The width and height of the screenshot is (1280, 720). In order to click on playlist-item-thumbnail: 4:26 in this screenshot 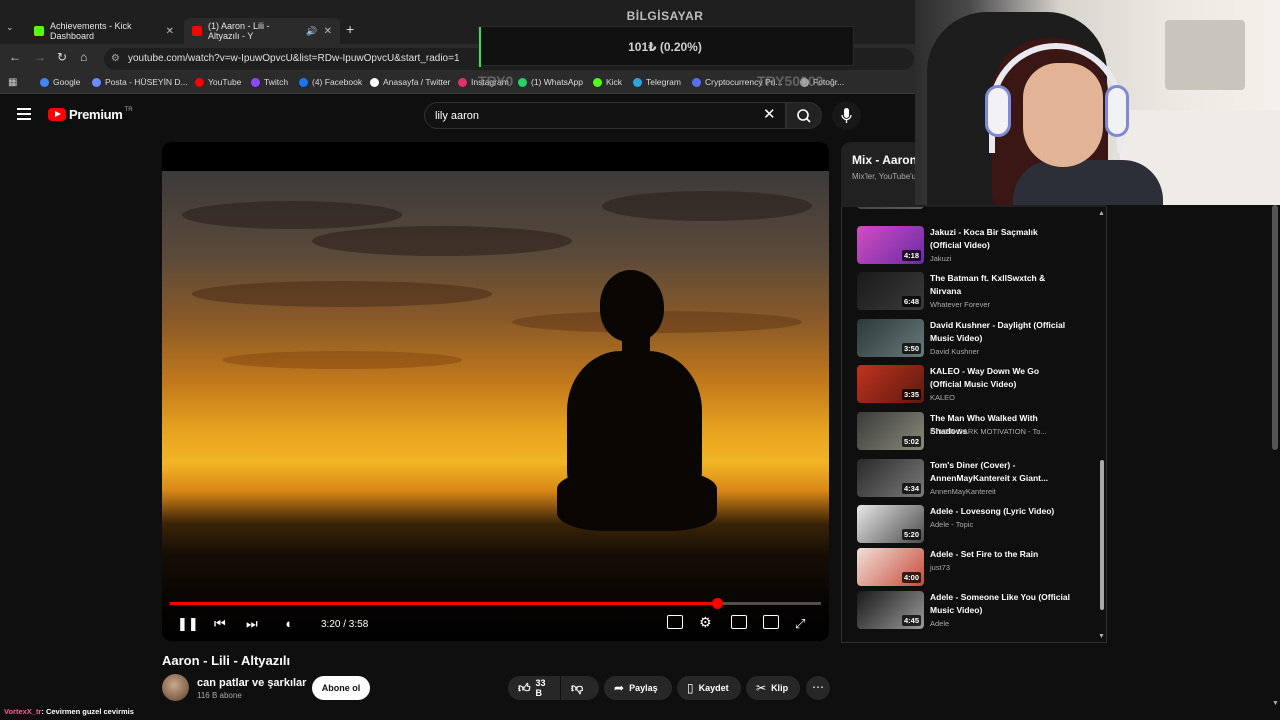, I will do `click(890, 208)`.